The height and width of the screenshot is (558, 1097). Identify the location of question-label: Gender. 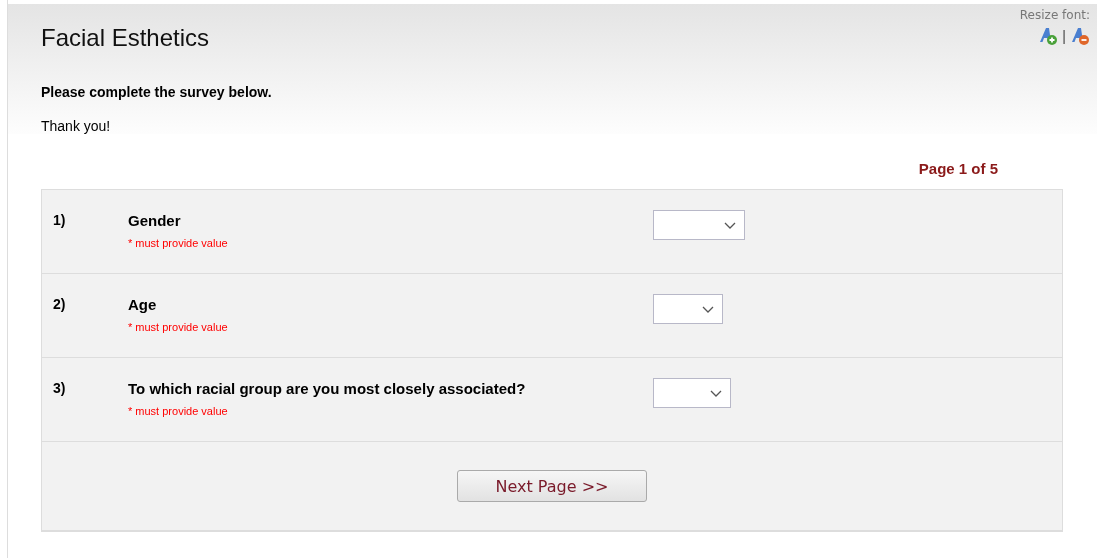
(155, 220).